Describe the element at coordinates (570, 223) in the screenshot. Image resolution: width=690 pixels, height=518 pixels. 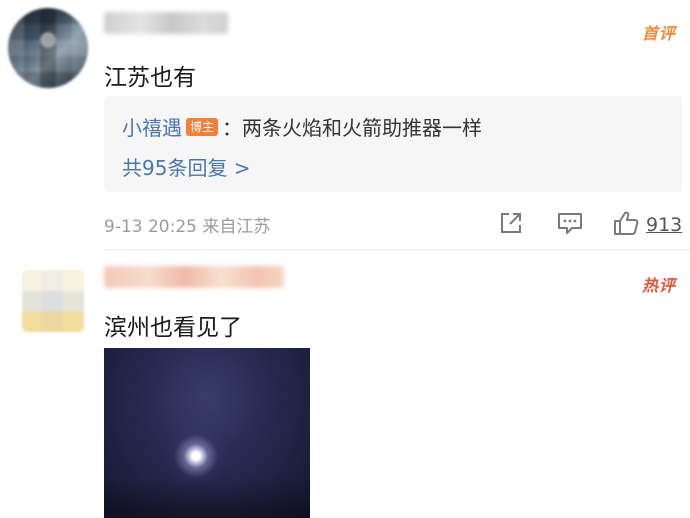
I see `comment-icon` at that location.